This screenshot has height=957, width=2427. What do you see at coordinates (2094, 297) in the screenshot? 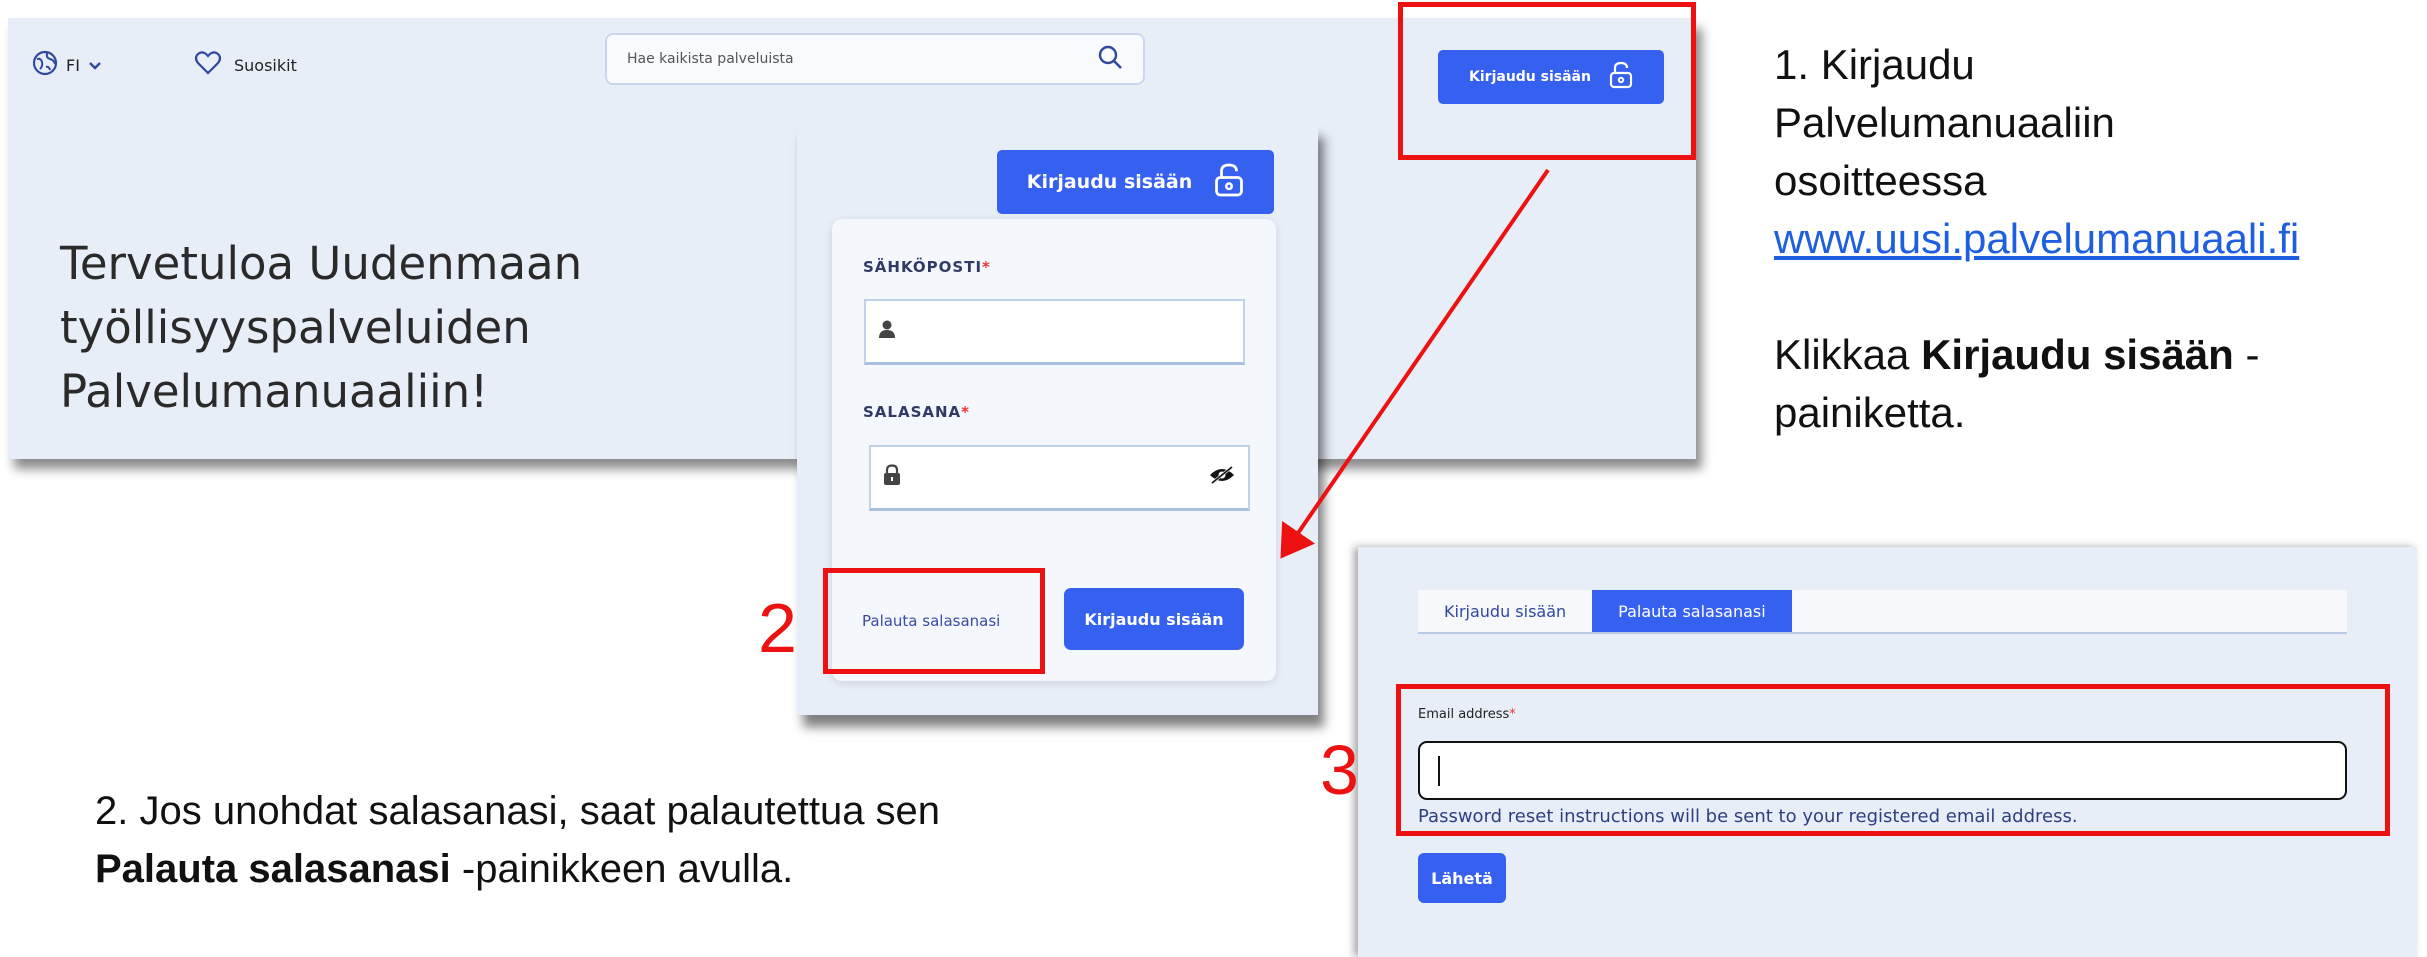
I see `instruction-spacer` at bounding box center [2094, 297].